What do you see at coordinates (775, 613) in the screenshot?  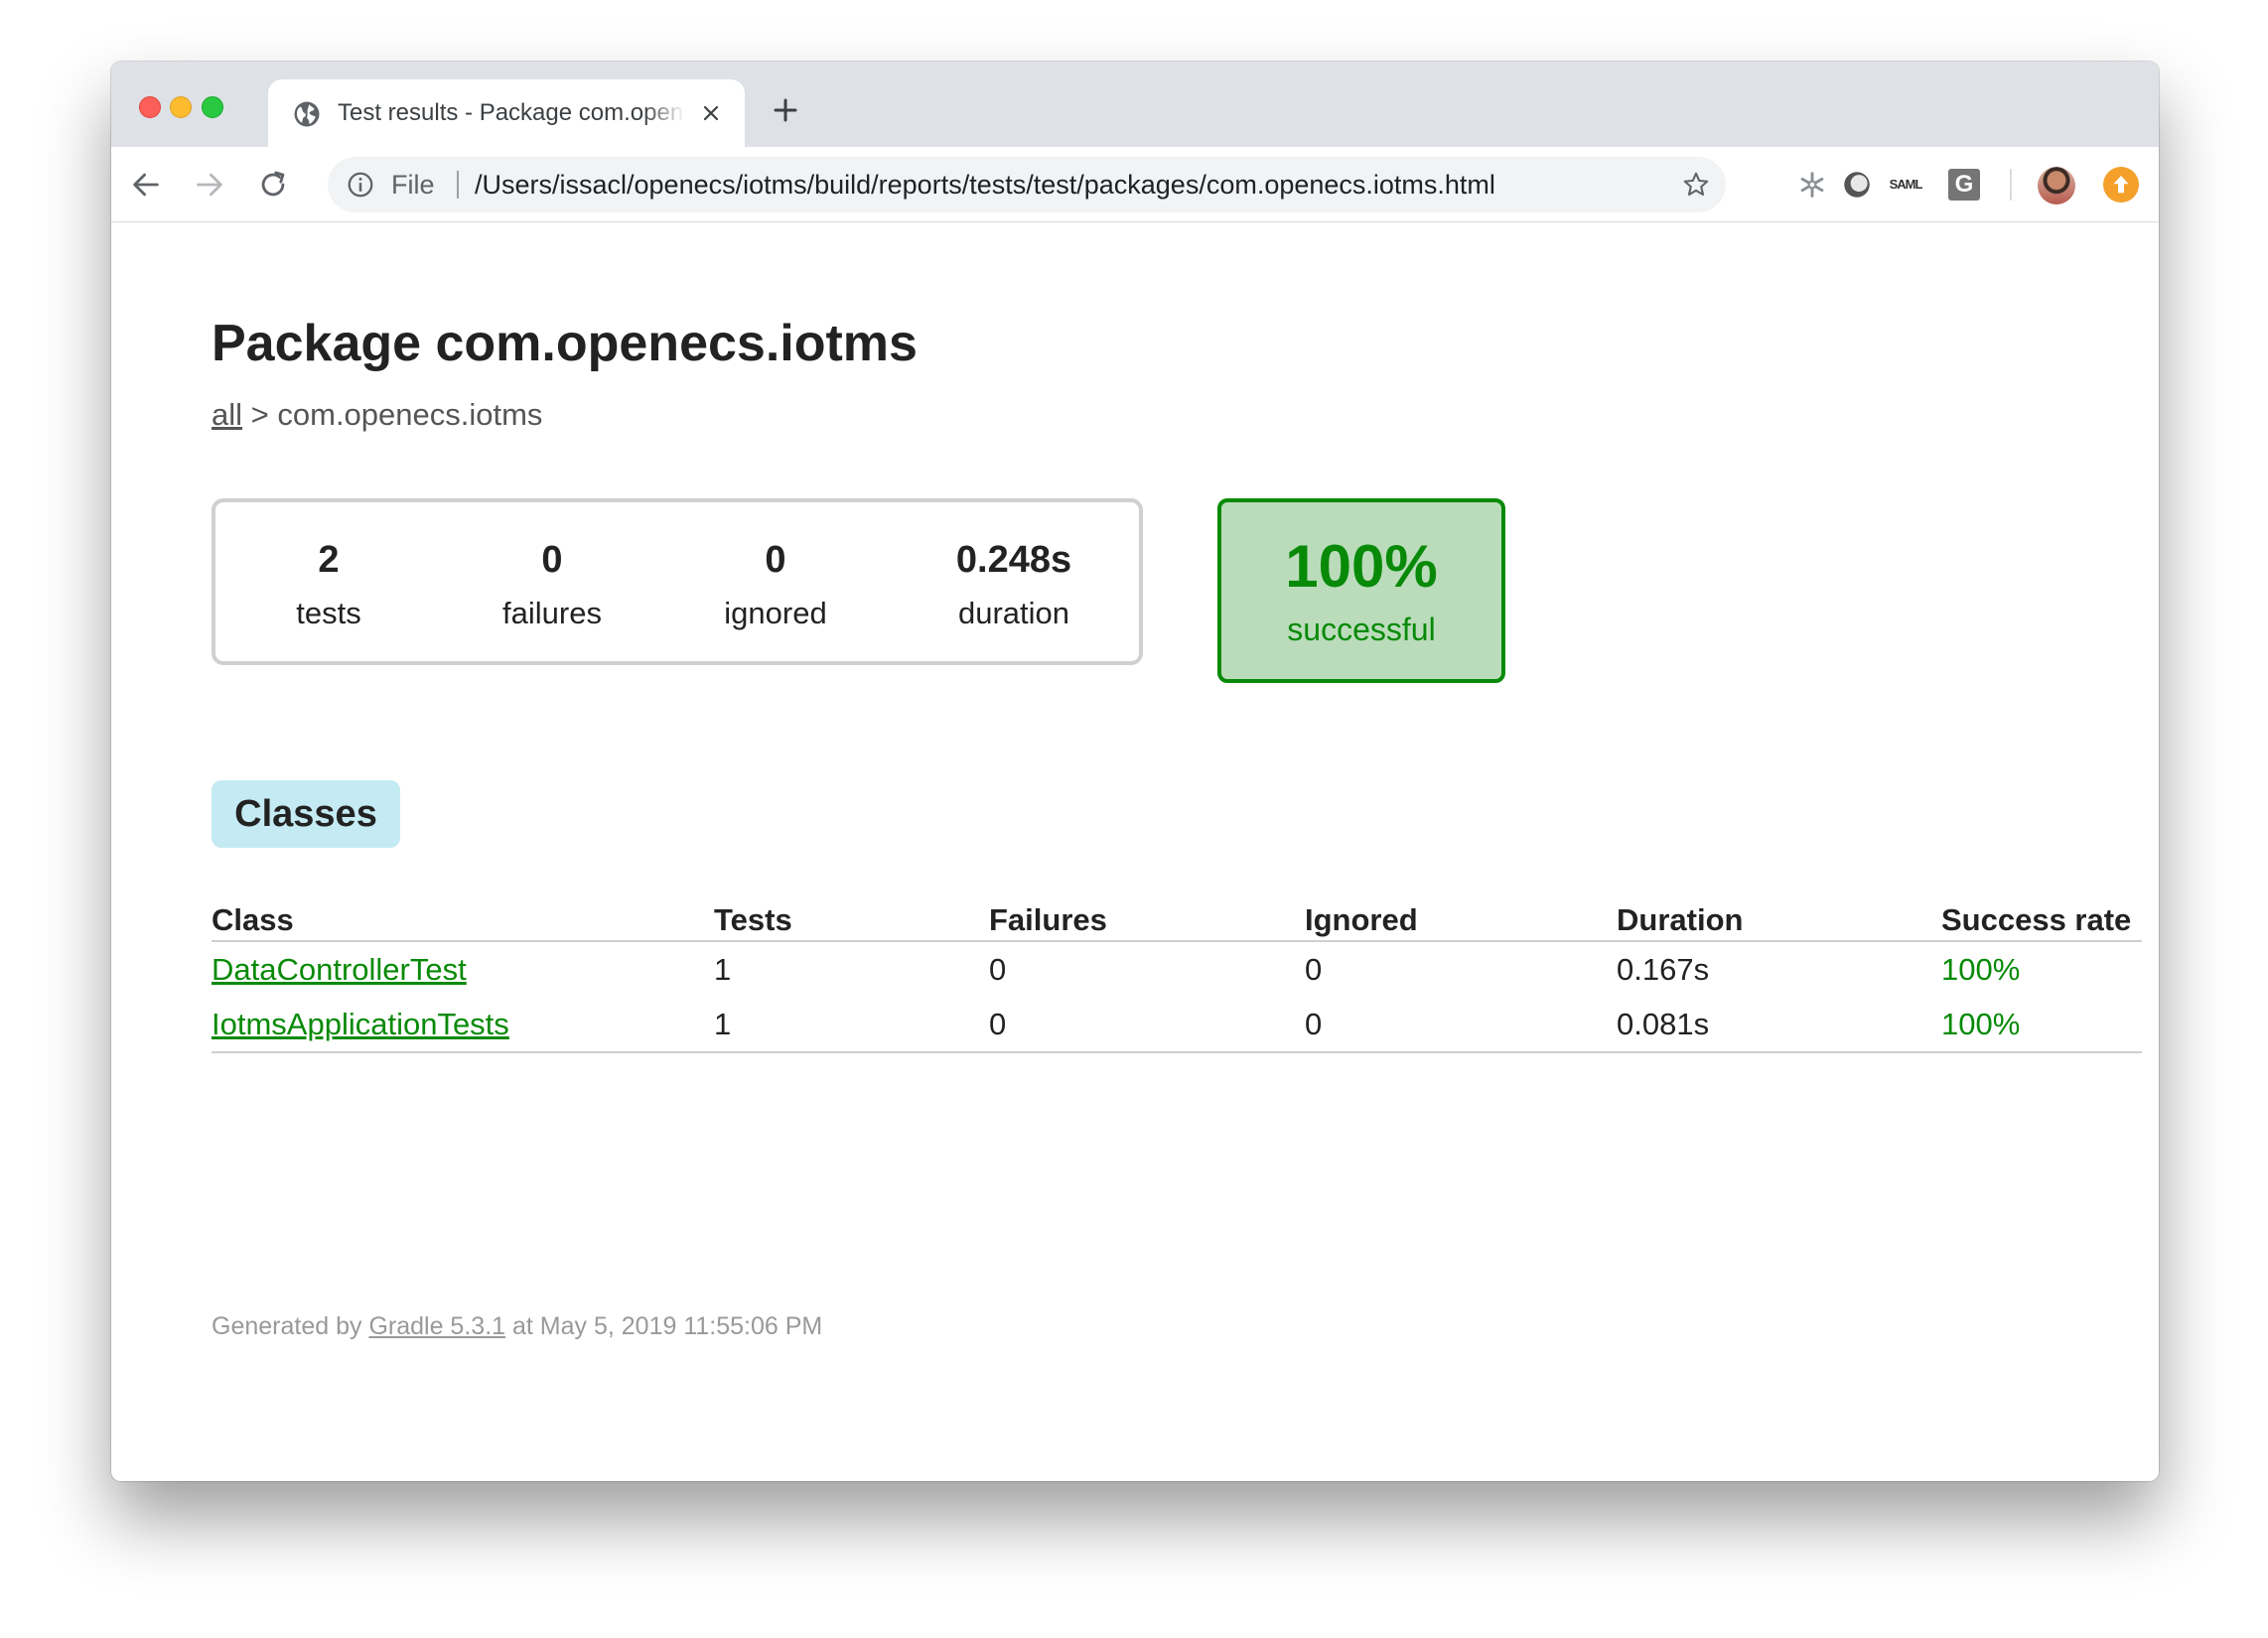 I see `ignored-label: ignored` at bounding box center [775, 613].